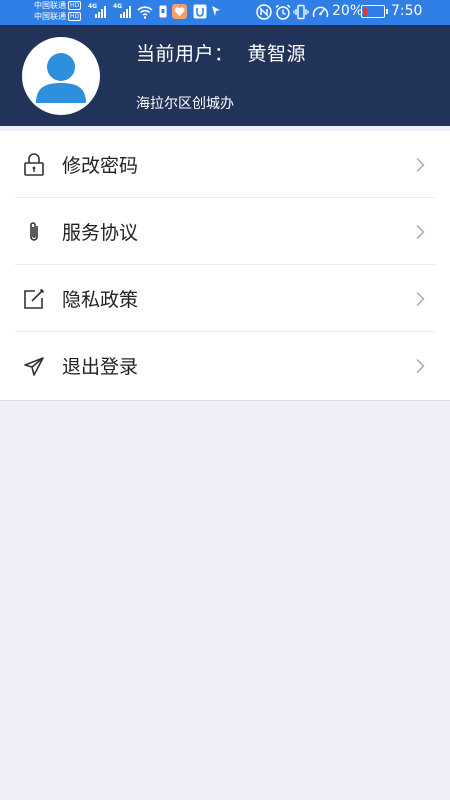 The height and width of the screenshot is (800, 450). What do you see at coordinates (320, 12) in the screenshot?
I see `speed-icon` at bounding box center [320, 12].